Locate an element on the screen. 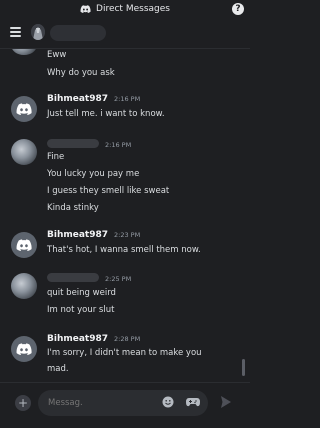  emoji-icon is located at coordinates (168, 402).